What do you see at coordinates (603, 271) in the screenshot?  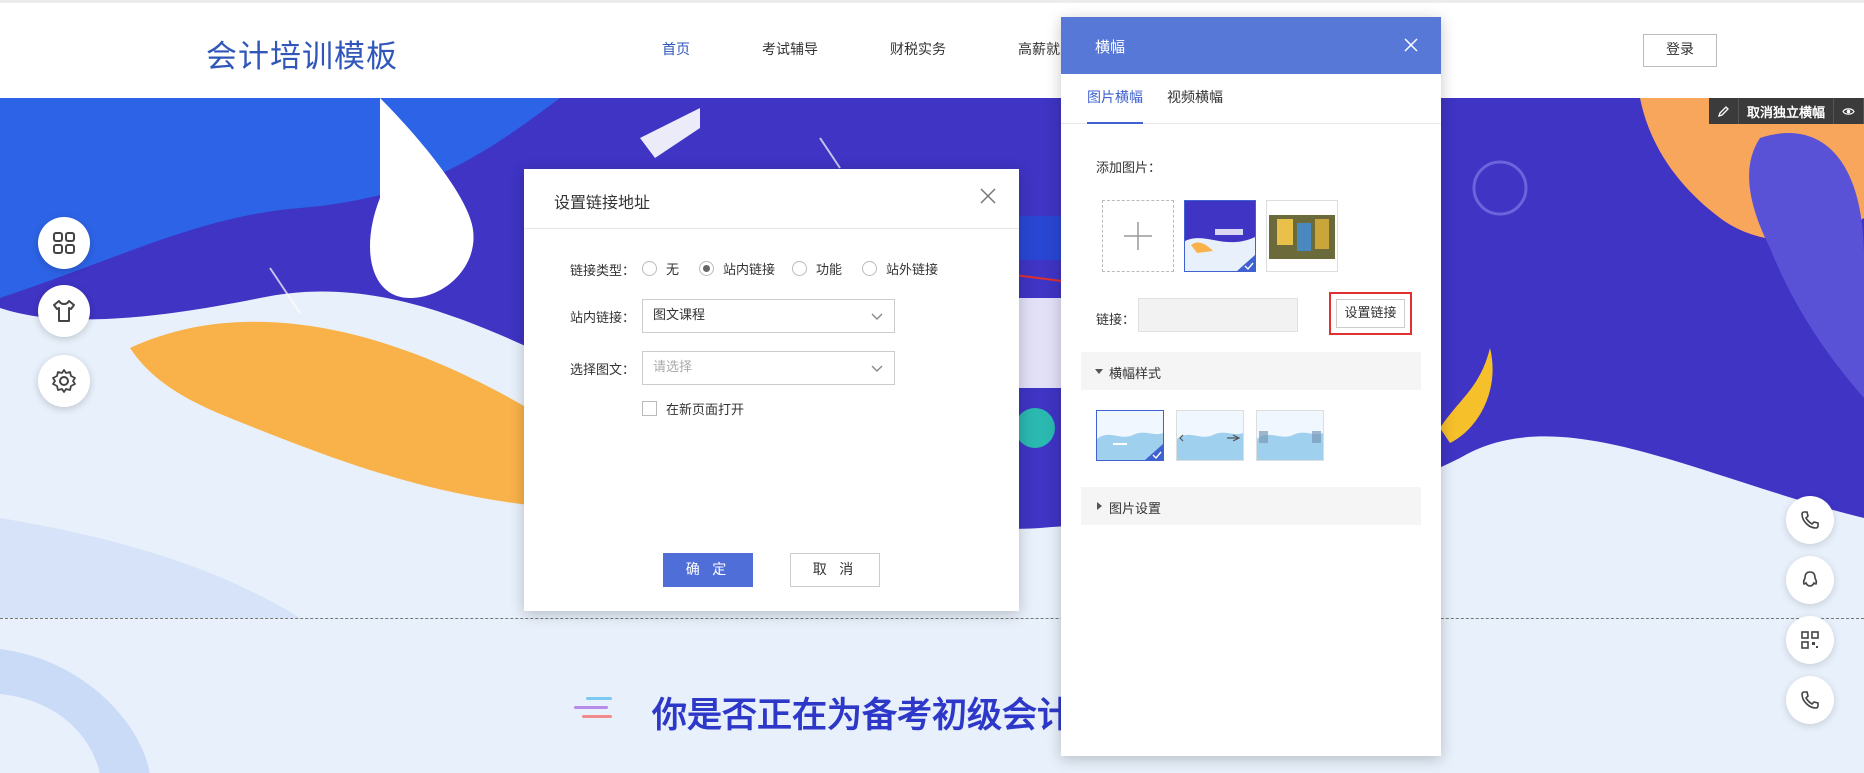 I see `link-type-label: 链接类型：` at bounding box center [603, 271].